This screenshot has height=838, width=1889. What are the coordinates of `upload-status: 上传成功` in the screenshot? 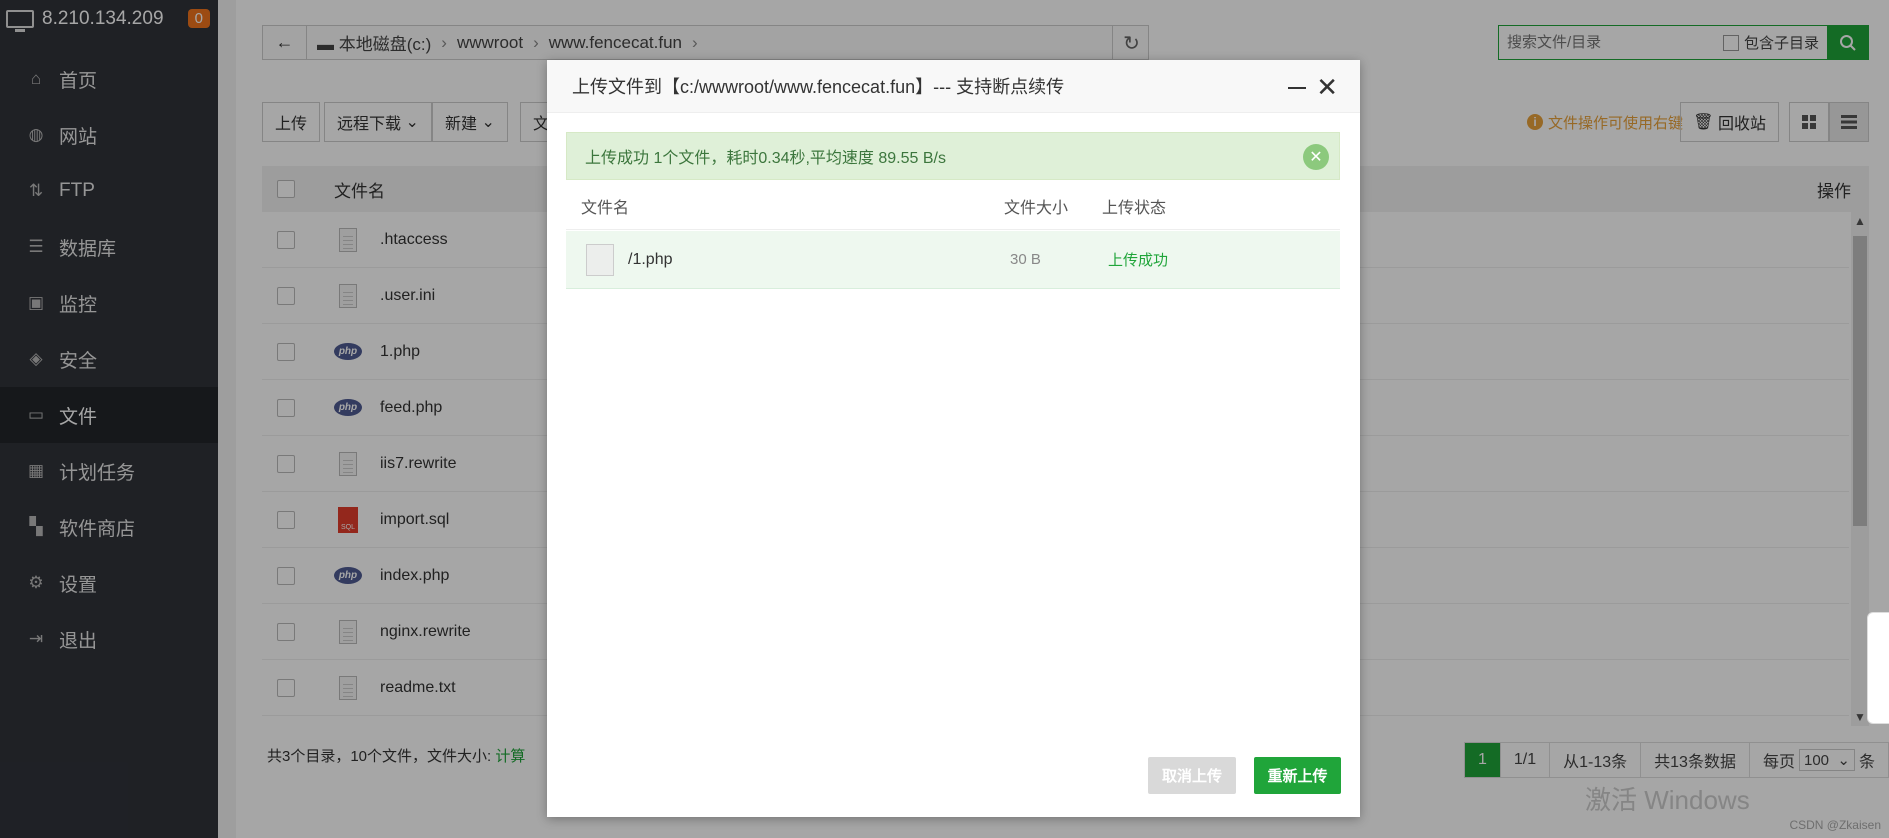 It's located at (1138, 260).